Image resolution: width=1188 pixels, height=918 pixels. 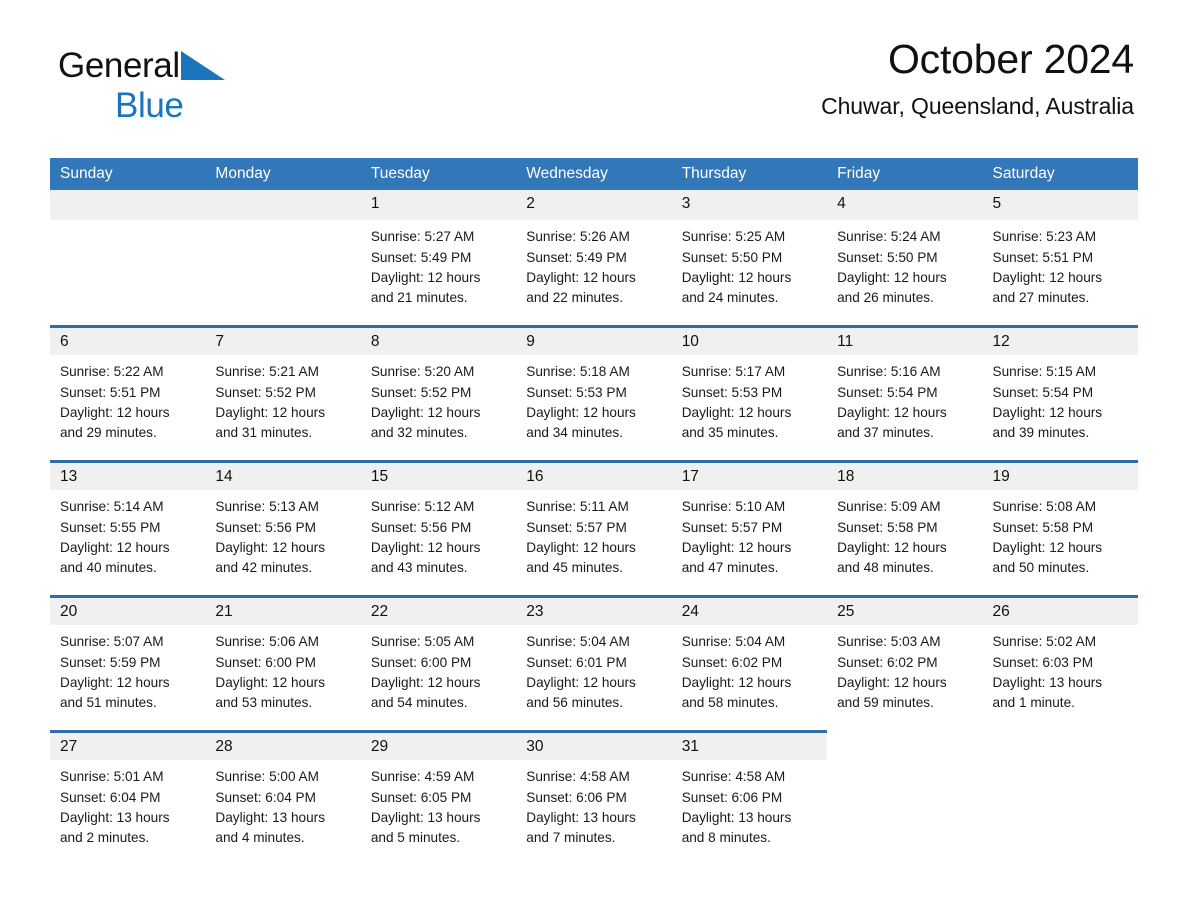 I want to click on sunrise-text: Sunrise: 5:23 AM, so click(x=1044, y=237).